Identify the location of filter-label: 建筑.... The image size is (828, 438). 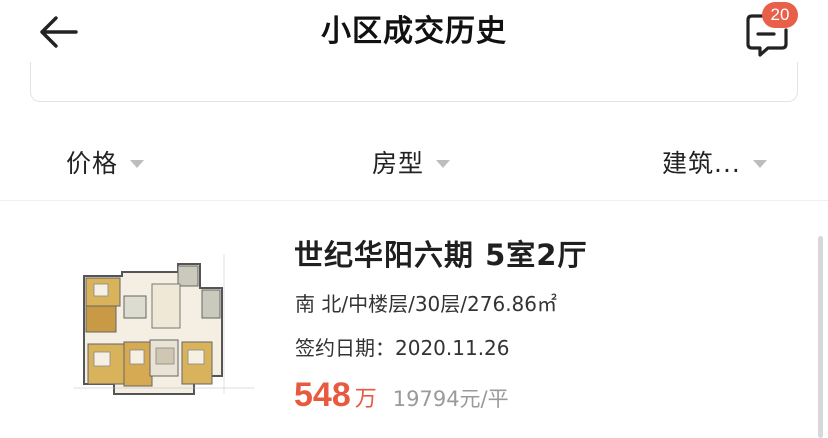
(701, 163).